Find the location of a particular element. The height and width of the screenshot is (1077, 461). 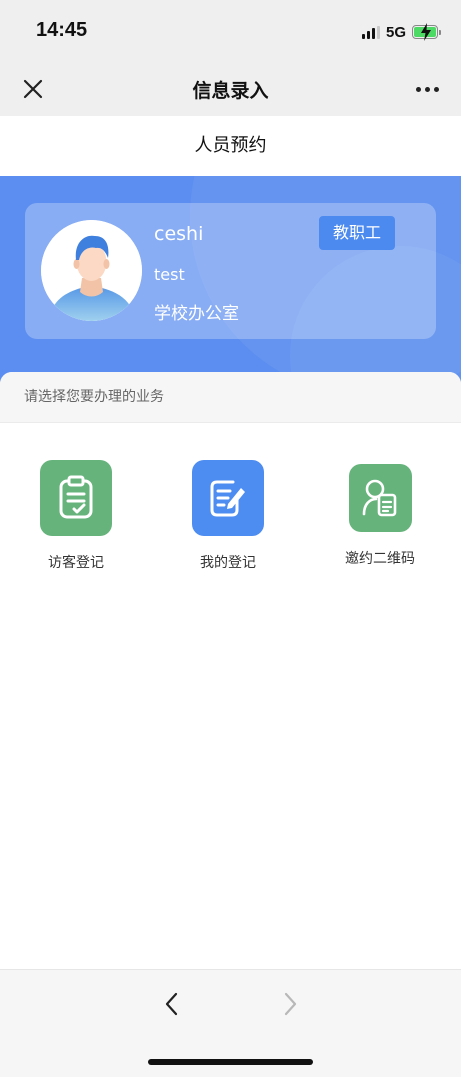

visitor-registration-label: 访客登记 is located at coordinates (76, 563).